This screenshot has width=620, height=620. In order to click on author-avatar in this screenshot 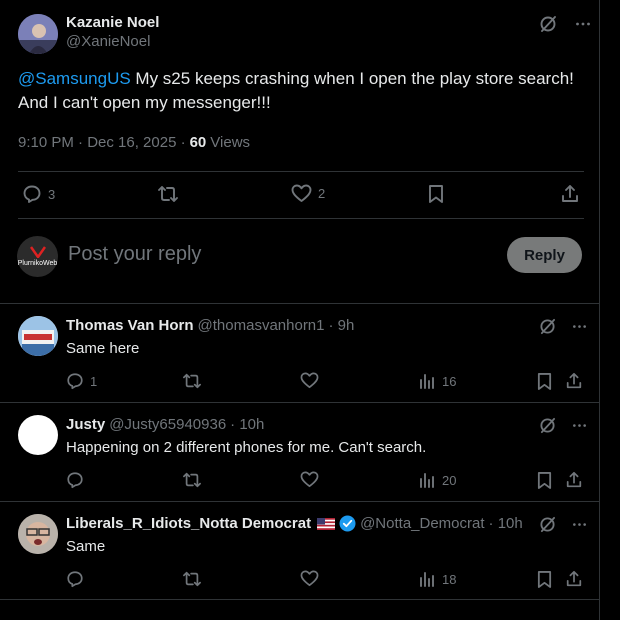, I will do `click(38, 34)`.